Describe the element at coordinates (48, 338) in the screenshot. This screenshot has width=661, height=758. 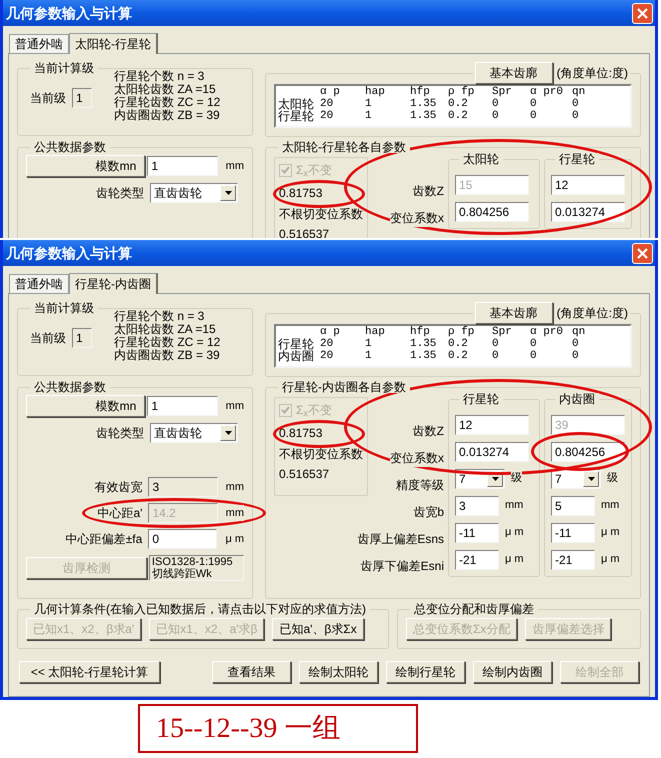
I see `field-label: 当前级` at that location.